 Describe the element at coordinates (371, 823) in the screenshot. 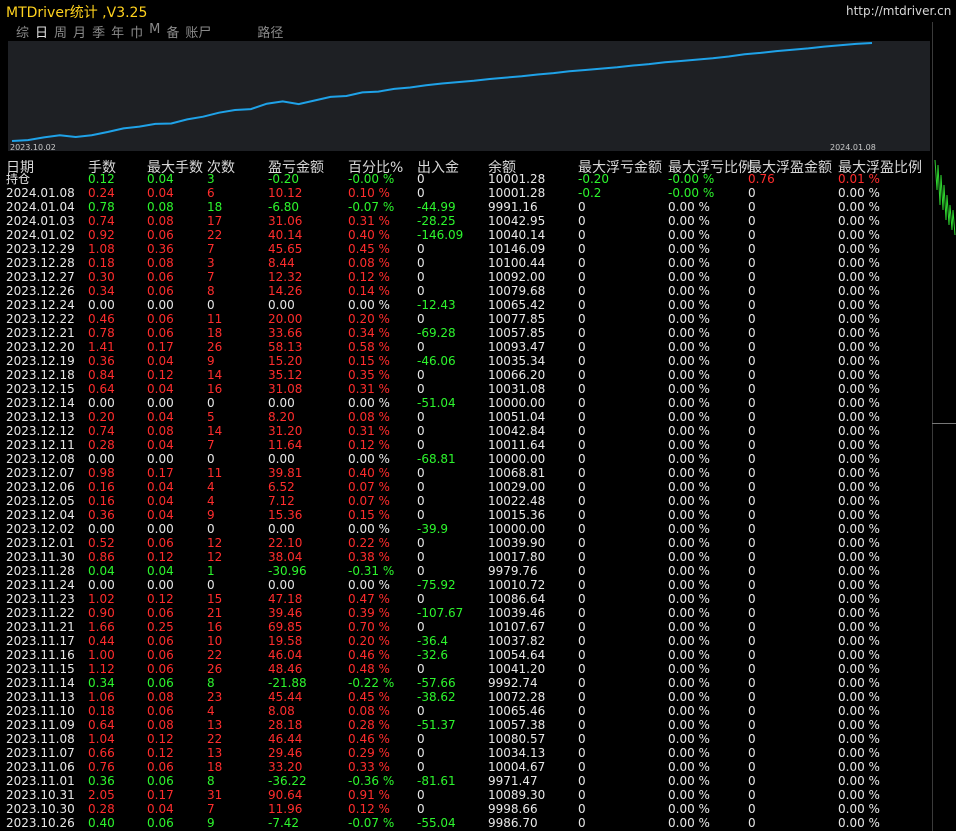

I see `table-cell: -0.07 %` at that location.